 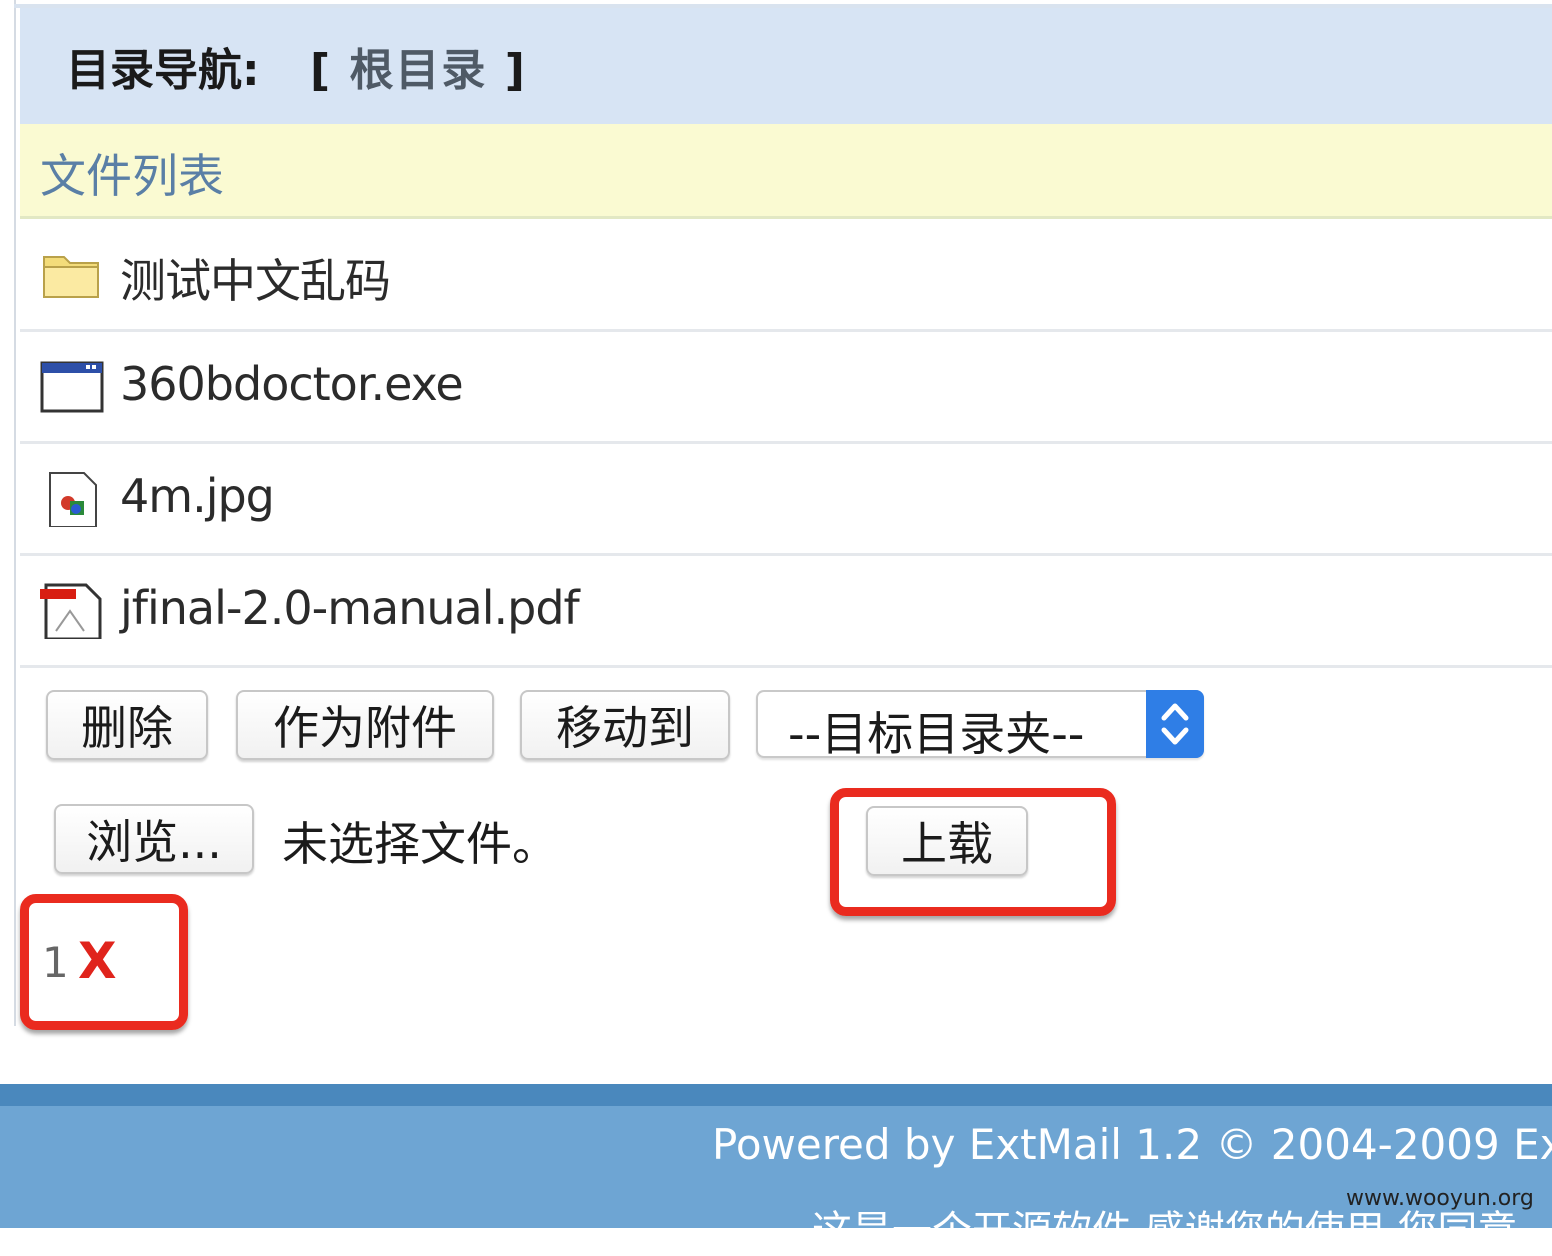 I want to click on directory-nav-label: 目录导航:, so click(x=163, y=70).